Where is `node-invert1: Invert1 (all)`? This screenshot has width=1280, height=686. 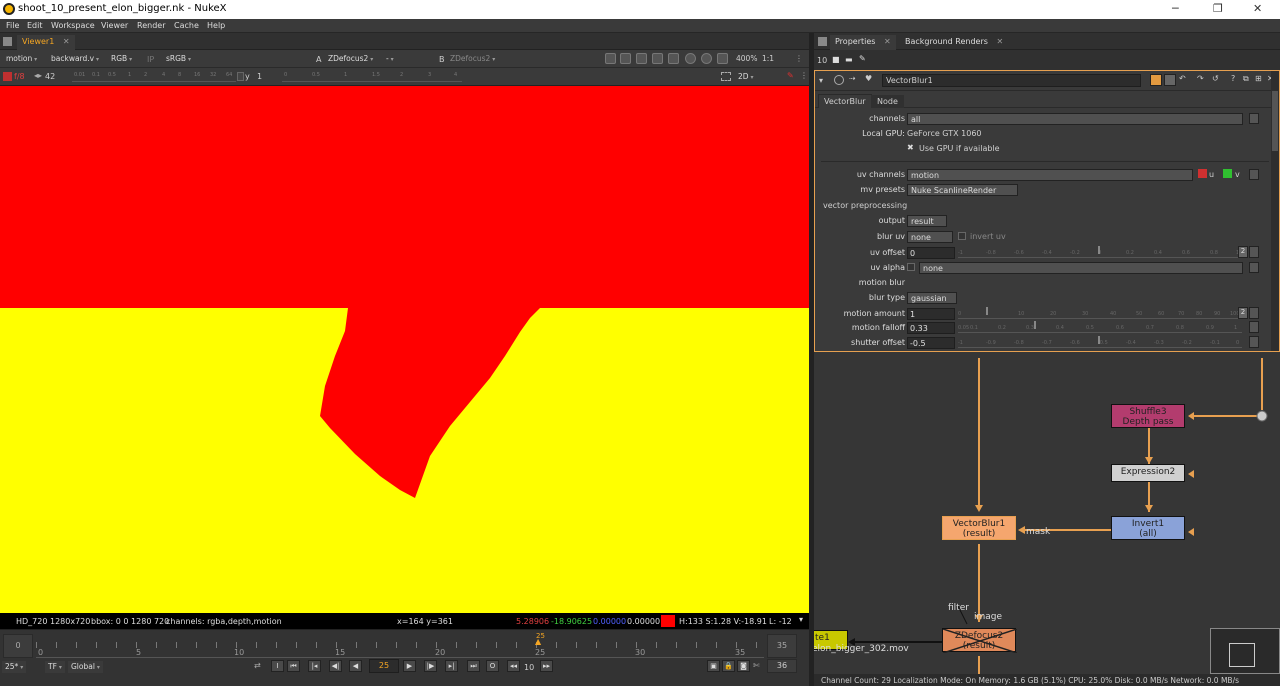
node-invert1: Invert1 (all) is located at coordinates (1148, 528).